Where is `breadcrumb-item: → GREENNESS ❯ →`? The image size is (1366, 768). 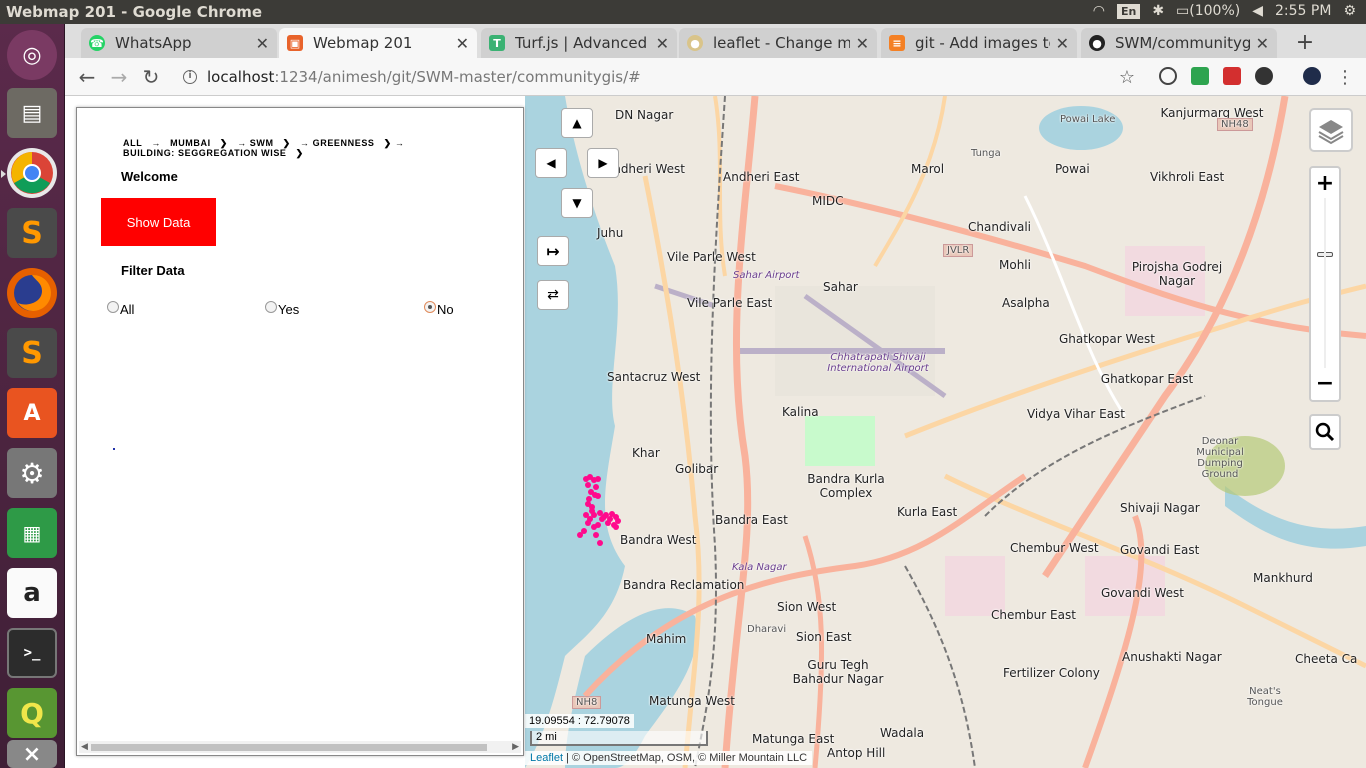 breadcrumb-item: → GREENNESS ❯ → is located at coordinates (352, 143).